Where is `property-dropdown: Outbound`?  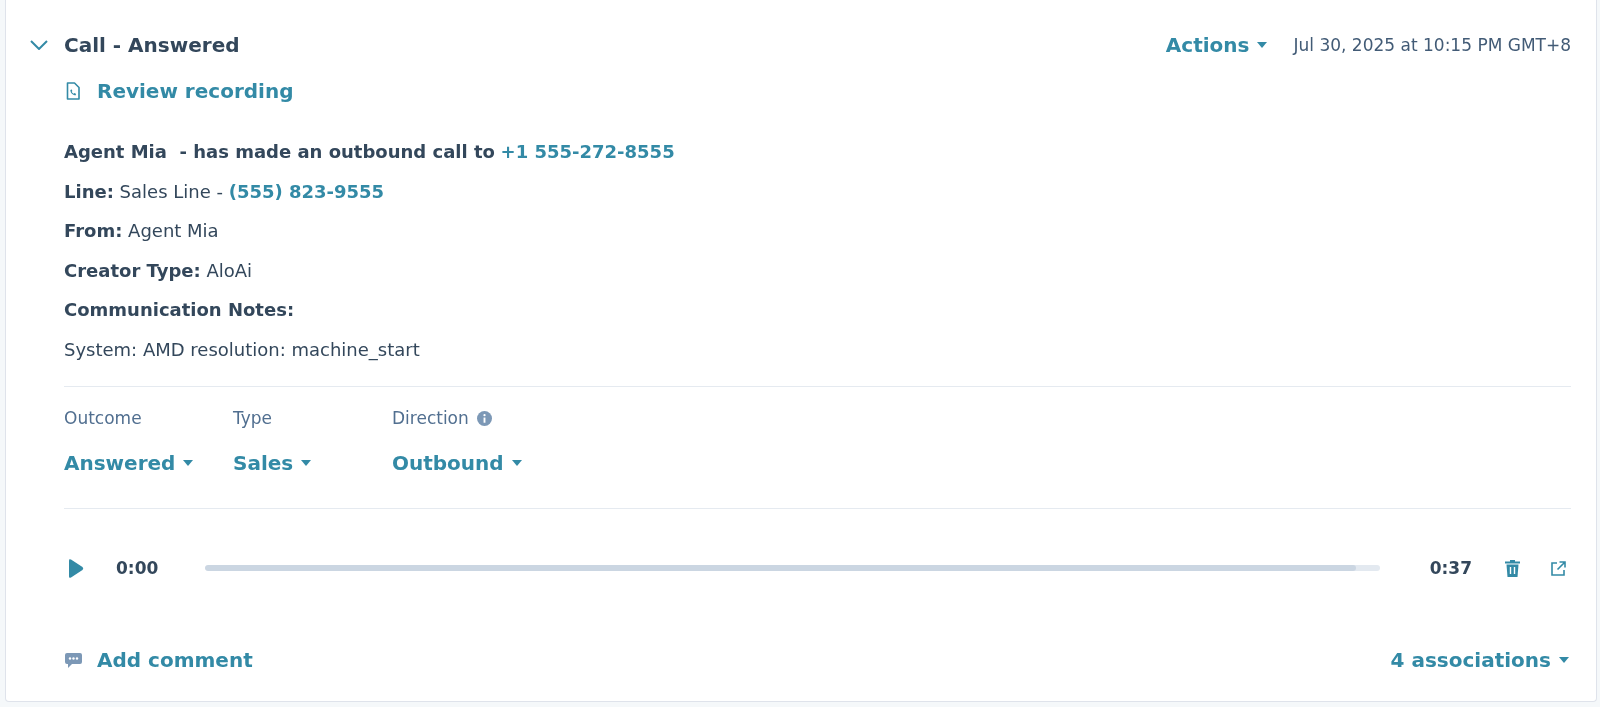
property-dropdown: Outbound is located at coordinates (457, 463).